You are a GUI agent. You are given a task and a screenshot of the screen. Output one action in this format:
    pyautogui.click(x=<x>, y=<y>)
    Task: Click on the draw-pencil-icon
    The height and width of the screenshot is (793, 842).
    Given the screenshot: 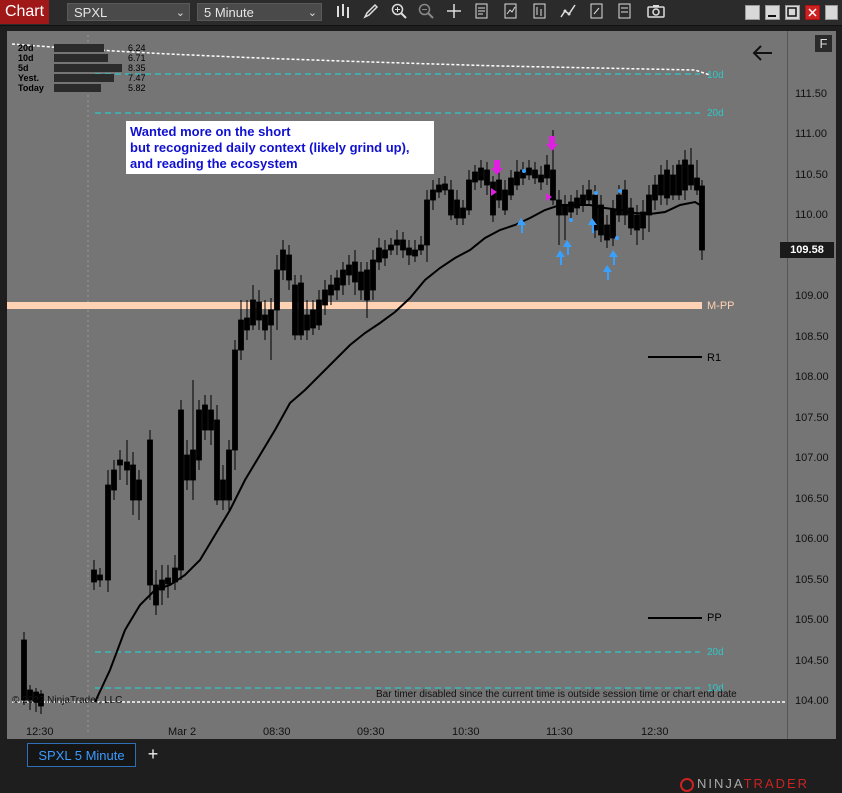 What is the action you would take?
    pyautogui.click(x=371, y=12)
    